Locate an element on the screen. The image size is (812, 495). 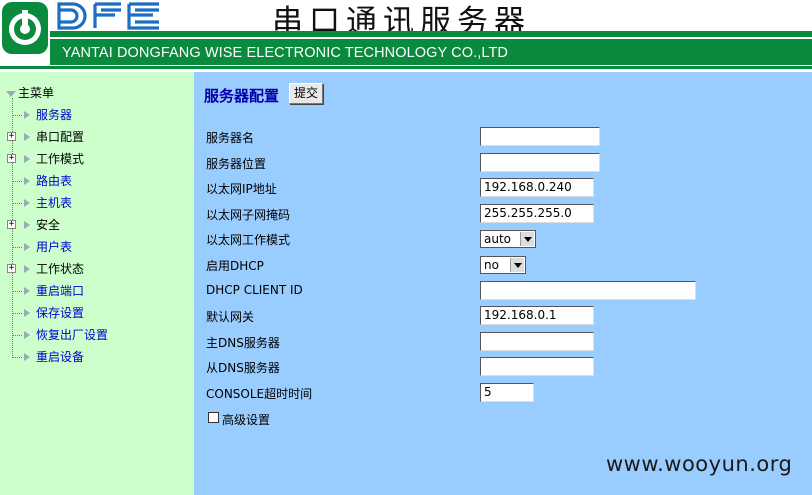
advanced-settings-checkbox is located at coordinates (213, 417).